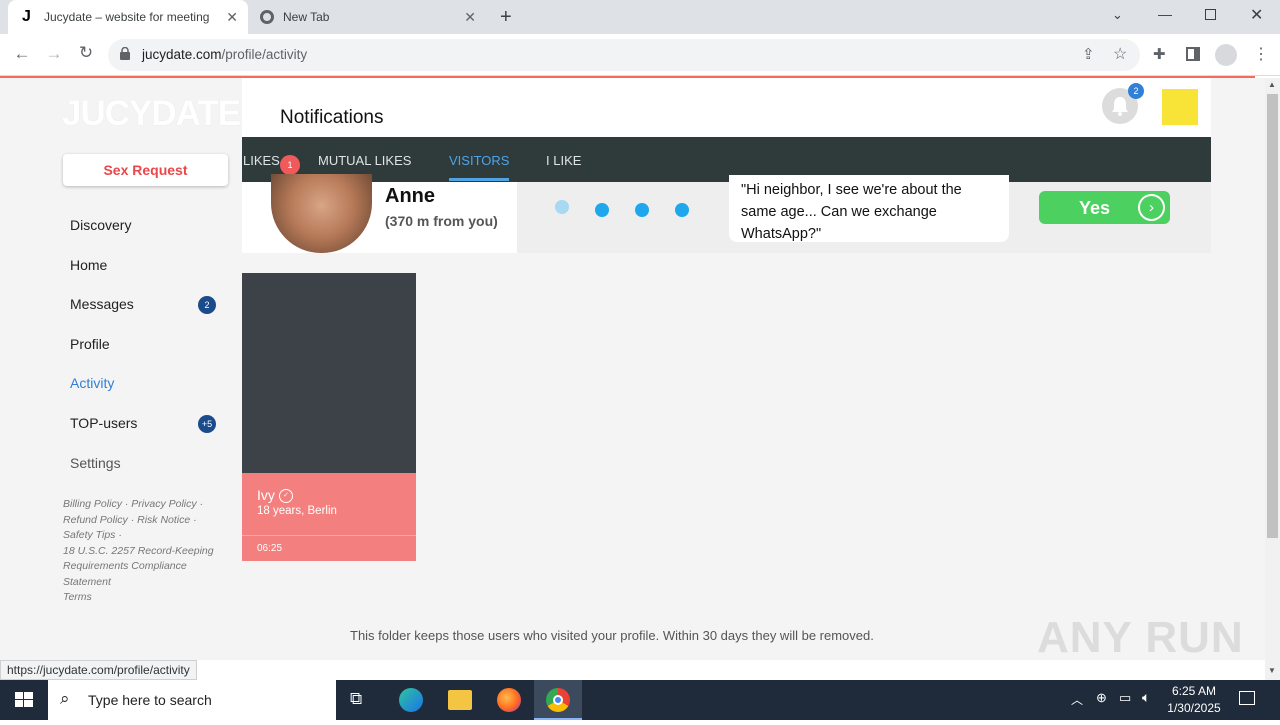 Image resolution: width=1280 pixels, height=725 pixels. I want to click on url-path: /profile/activity, so click(264, 54).